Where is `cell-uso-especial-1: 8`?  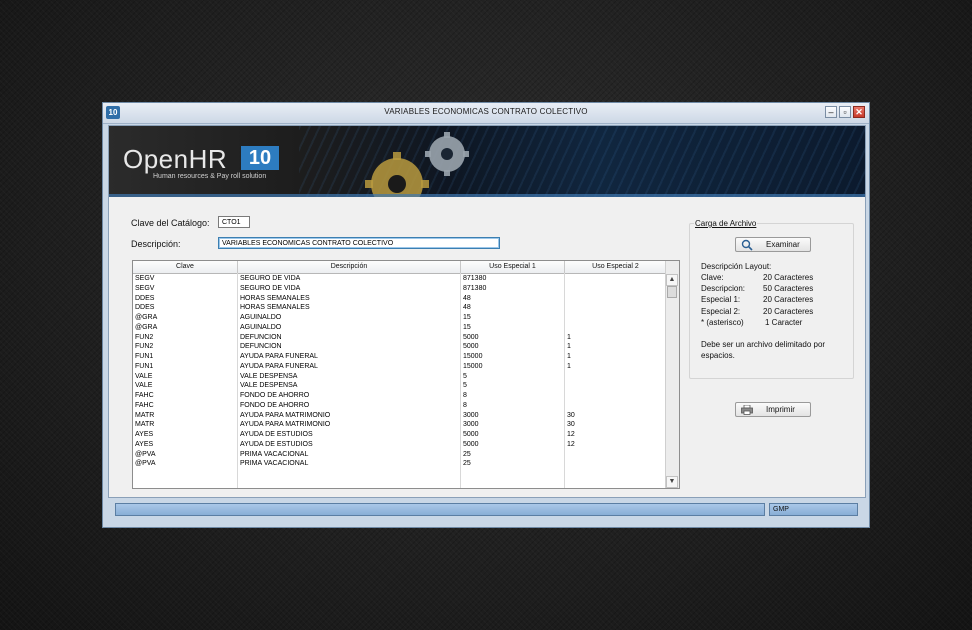
cell-uso-especial-1: 8 is located at coordinates (465, 395).